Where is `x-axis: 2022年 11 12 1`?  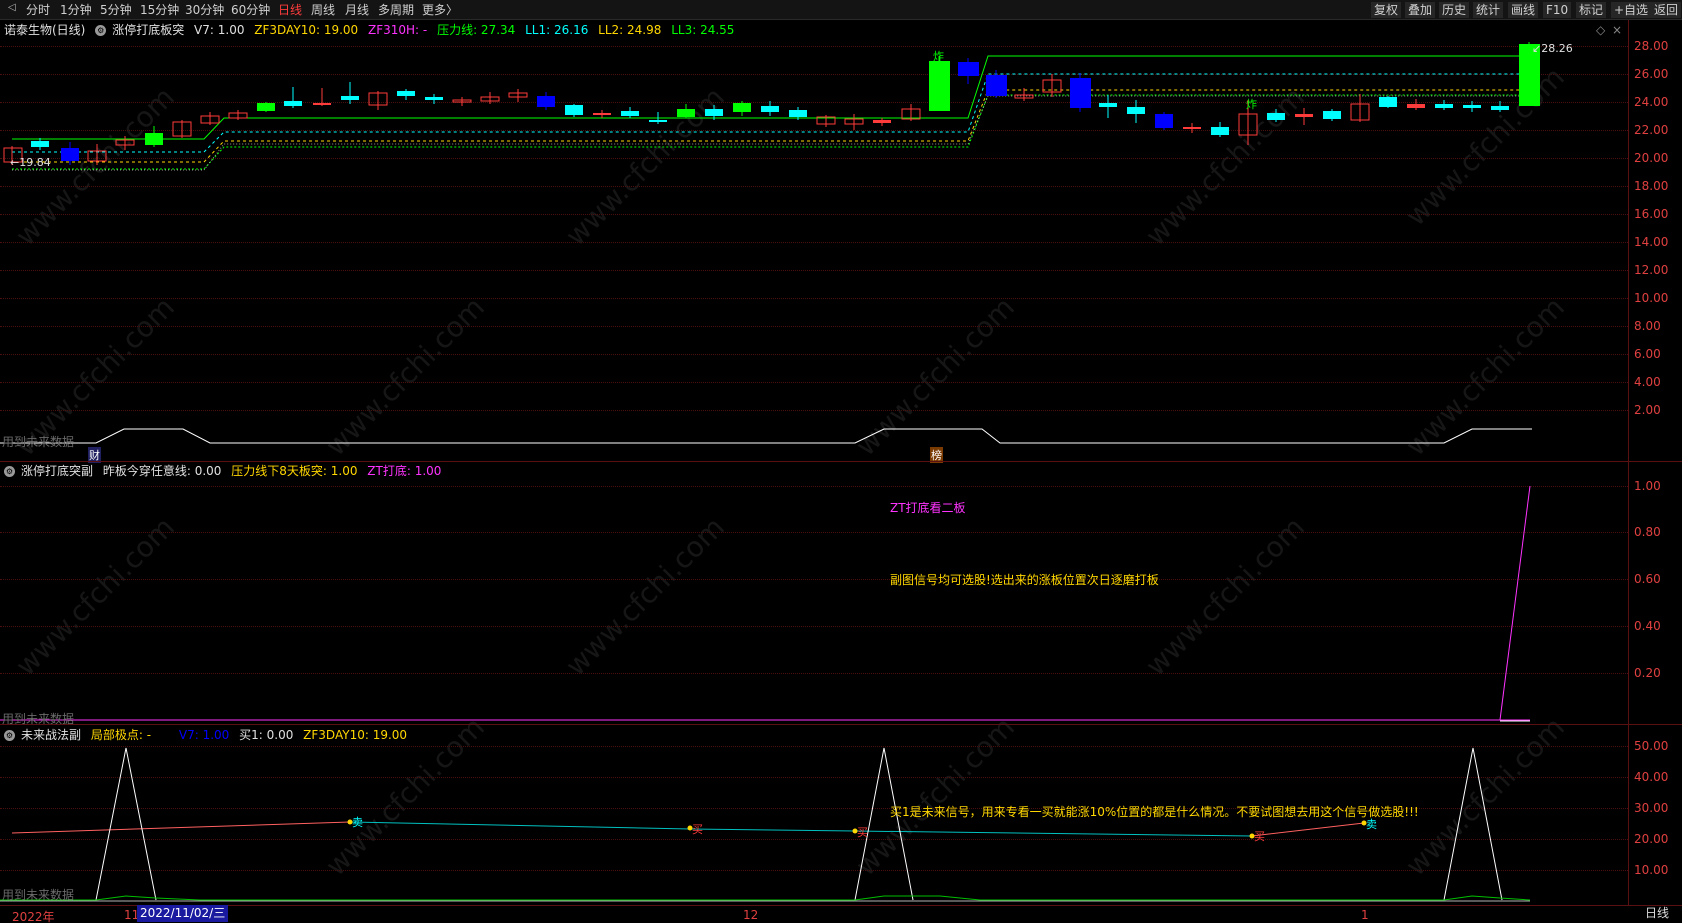
x-axis: 2022年 11 12 1 is located at coordinates (841, 914).